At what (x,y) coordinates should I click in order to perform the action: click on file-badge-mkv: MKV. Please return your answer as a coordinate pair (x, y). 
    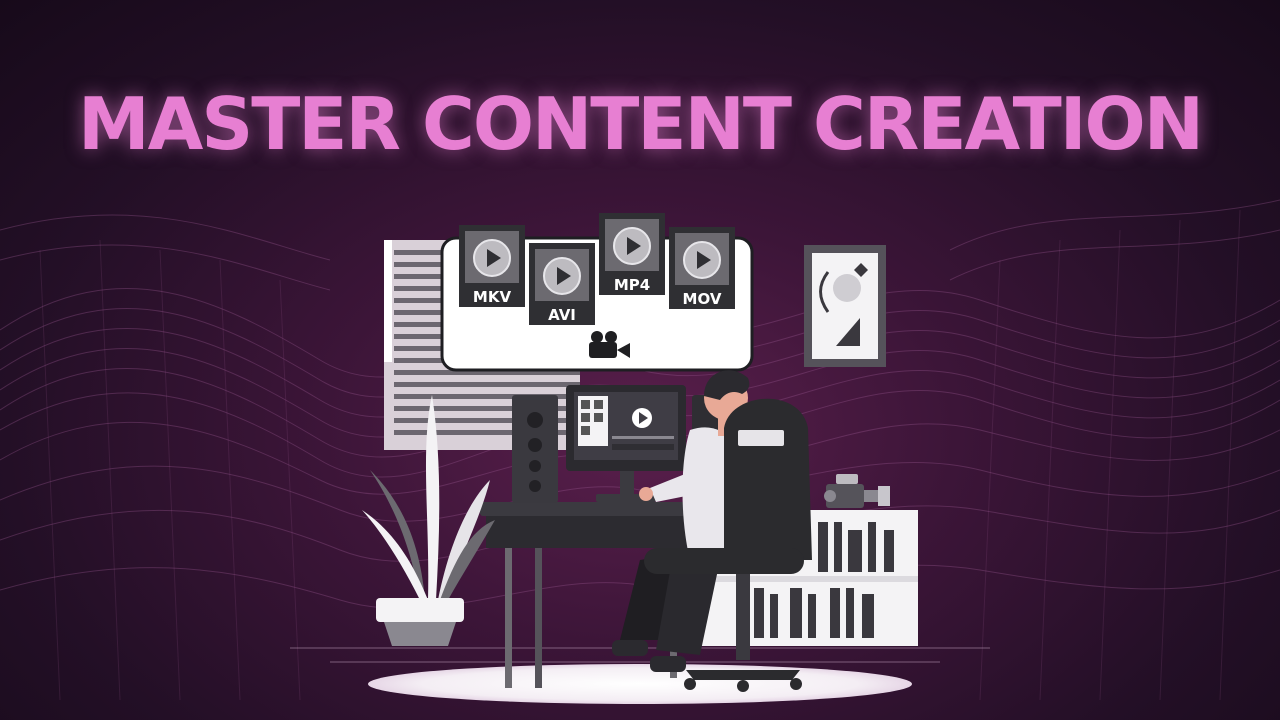
    Looking at the image, I should click on (492, 266).